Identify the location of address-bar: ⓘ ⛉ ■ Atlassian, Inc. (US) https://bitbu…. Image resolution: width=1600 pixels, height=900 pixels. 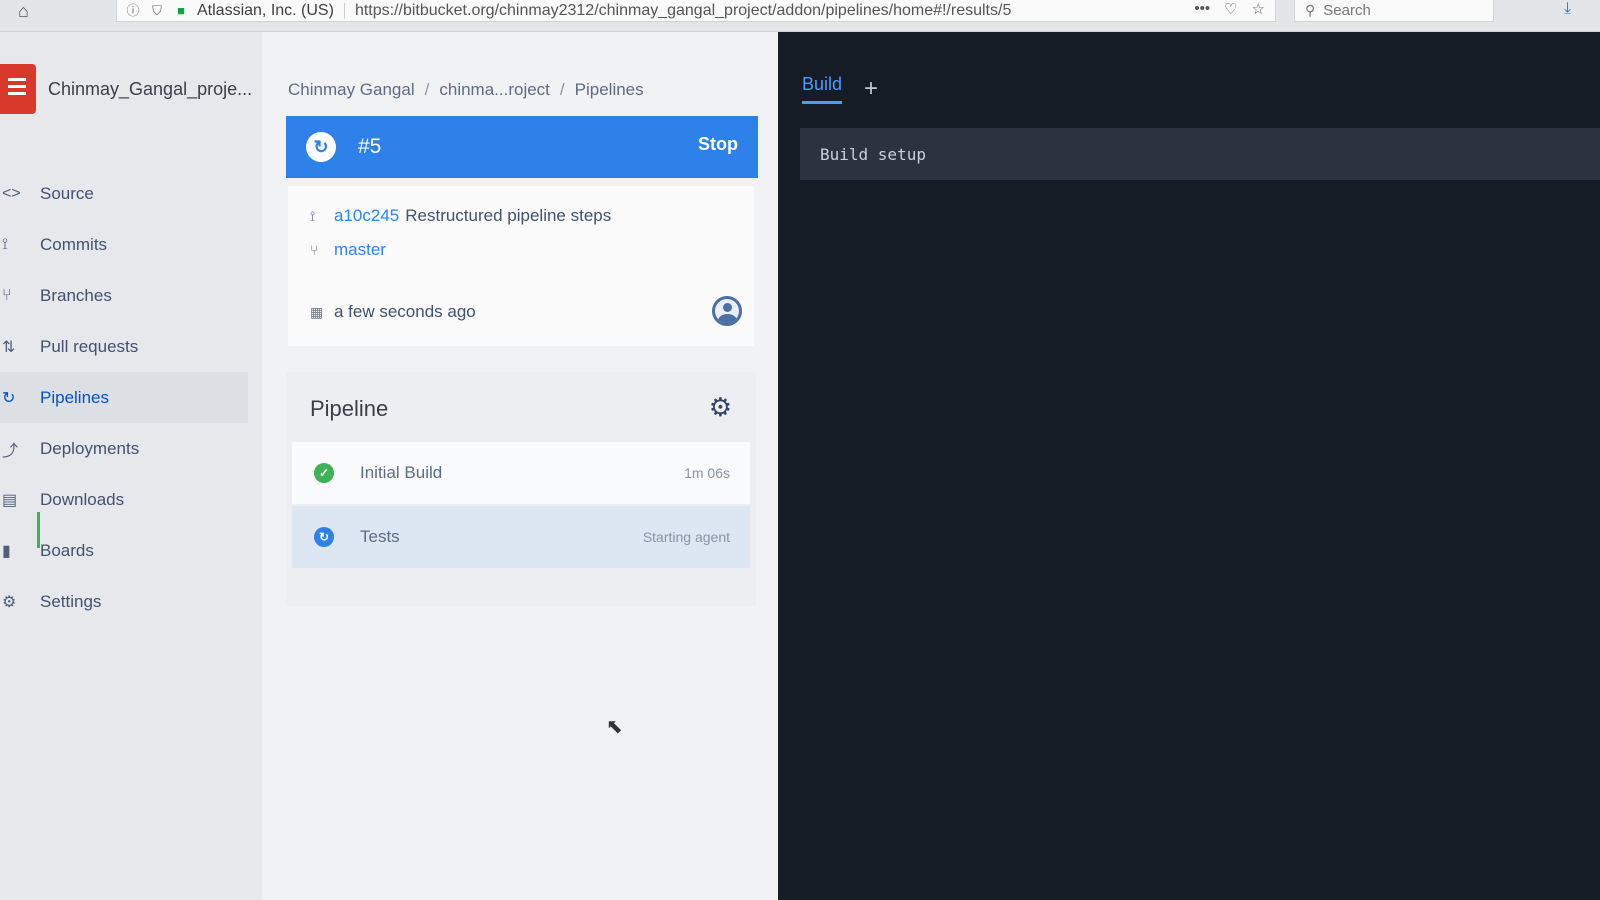
(696, 11).